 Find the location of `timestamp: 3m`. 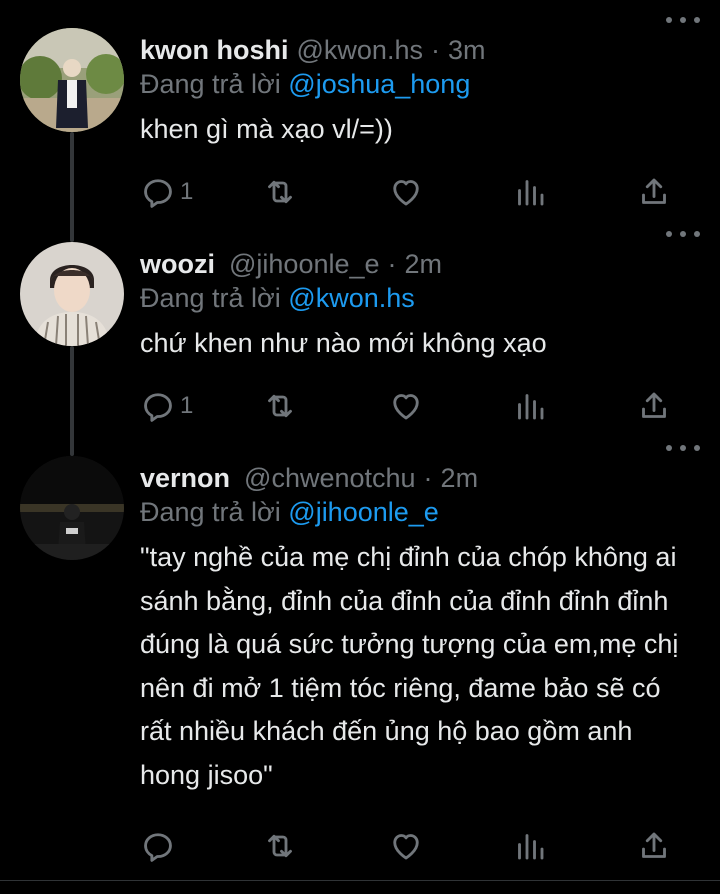

timestamp: 3m is located at coordinates (467, 50).